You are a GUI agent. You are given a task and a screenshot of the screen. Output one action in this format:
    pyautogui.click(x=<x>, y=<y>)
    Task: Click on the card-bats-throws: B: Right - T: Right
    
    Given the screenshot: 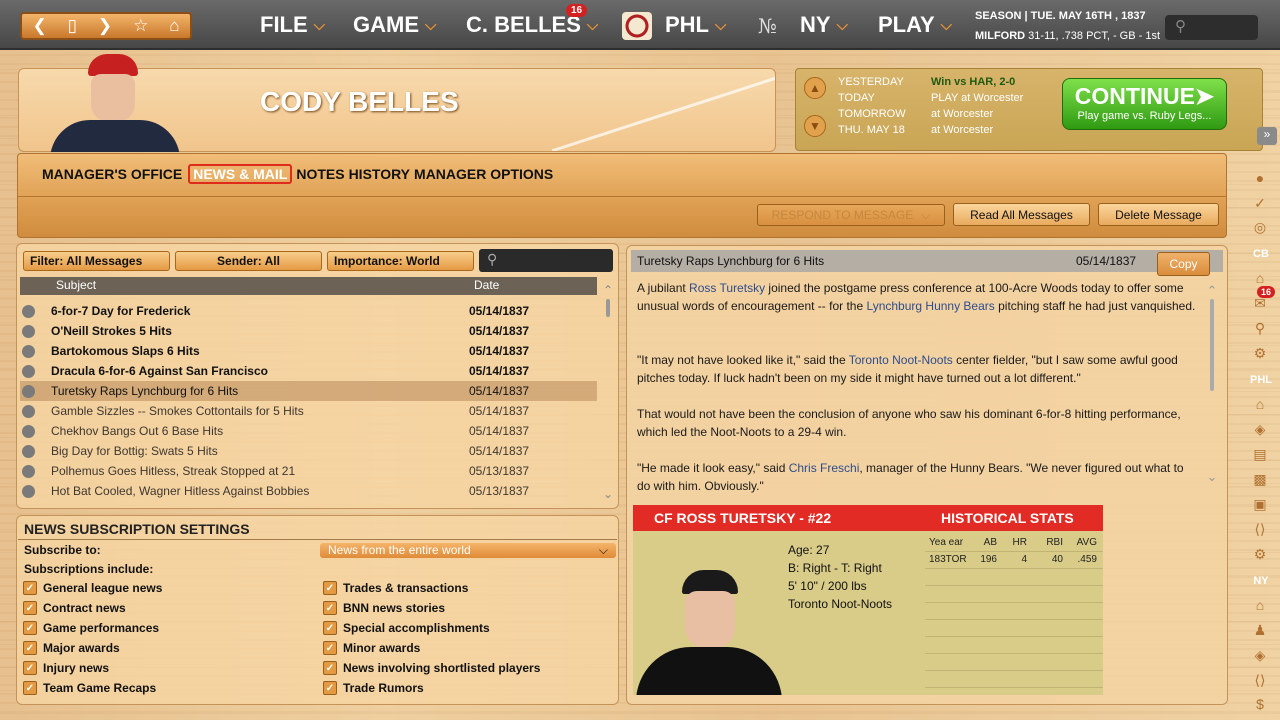 What is the action you would take?
    pyautogui.click(x=835, y=568)
    